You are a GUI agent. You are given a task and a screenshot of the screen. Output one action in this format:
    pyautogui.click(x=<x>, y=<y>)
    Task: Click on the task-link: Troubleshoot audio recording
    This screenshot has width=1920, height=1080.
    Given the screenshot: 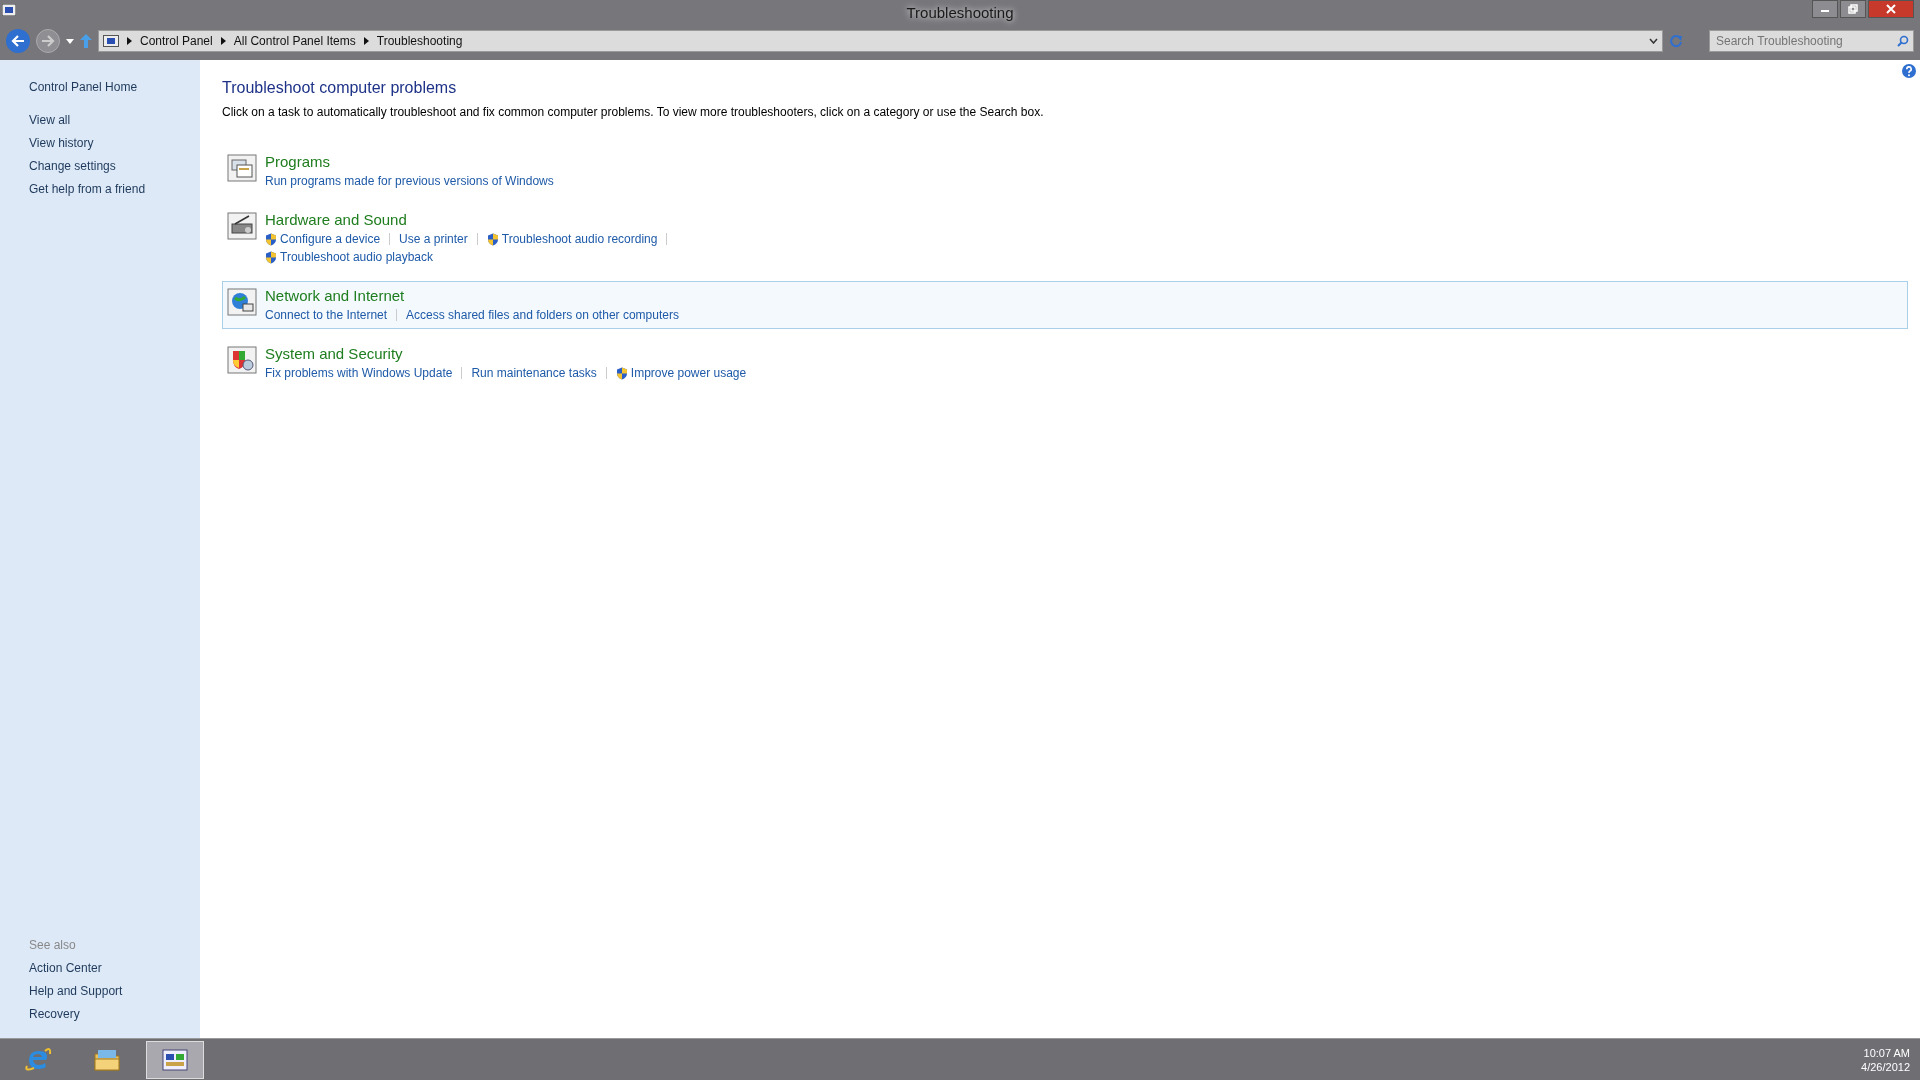 What is the action you would take?
    pyautogui.click(x=572, y=239)
    